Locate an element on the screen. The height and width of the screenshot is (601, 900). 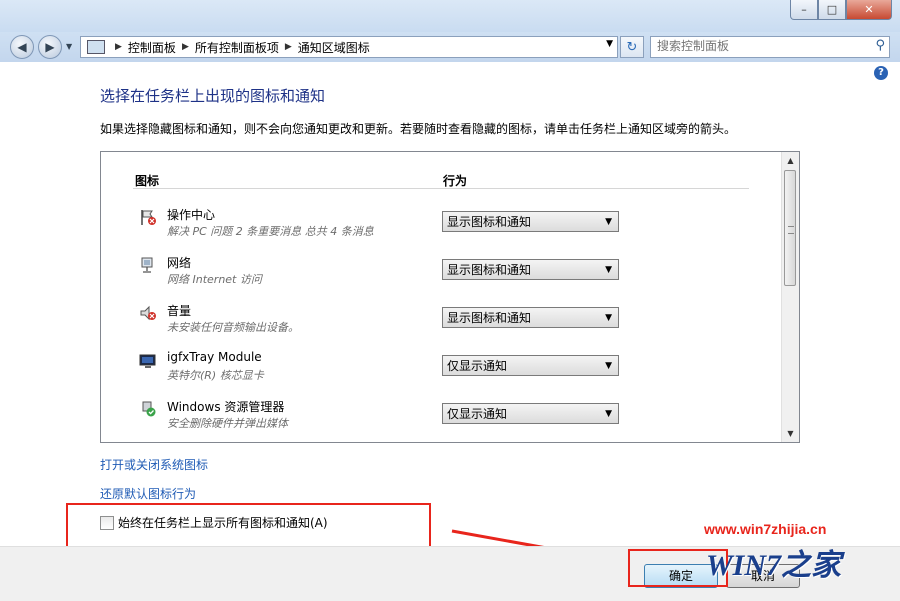
safe-remove-icon is located at coordinates (149, 409).